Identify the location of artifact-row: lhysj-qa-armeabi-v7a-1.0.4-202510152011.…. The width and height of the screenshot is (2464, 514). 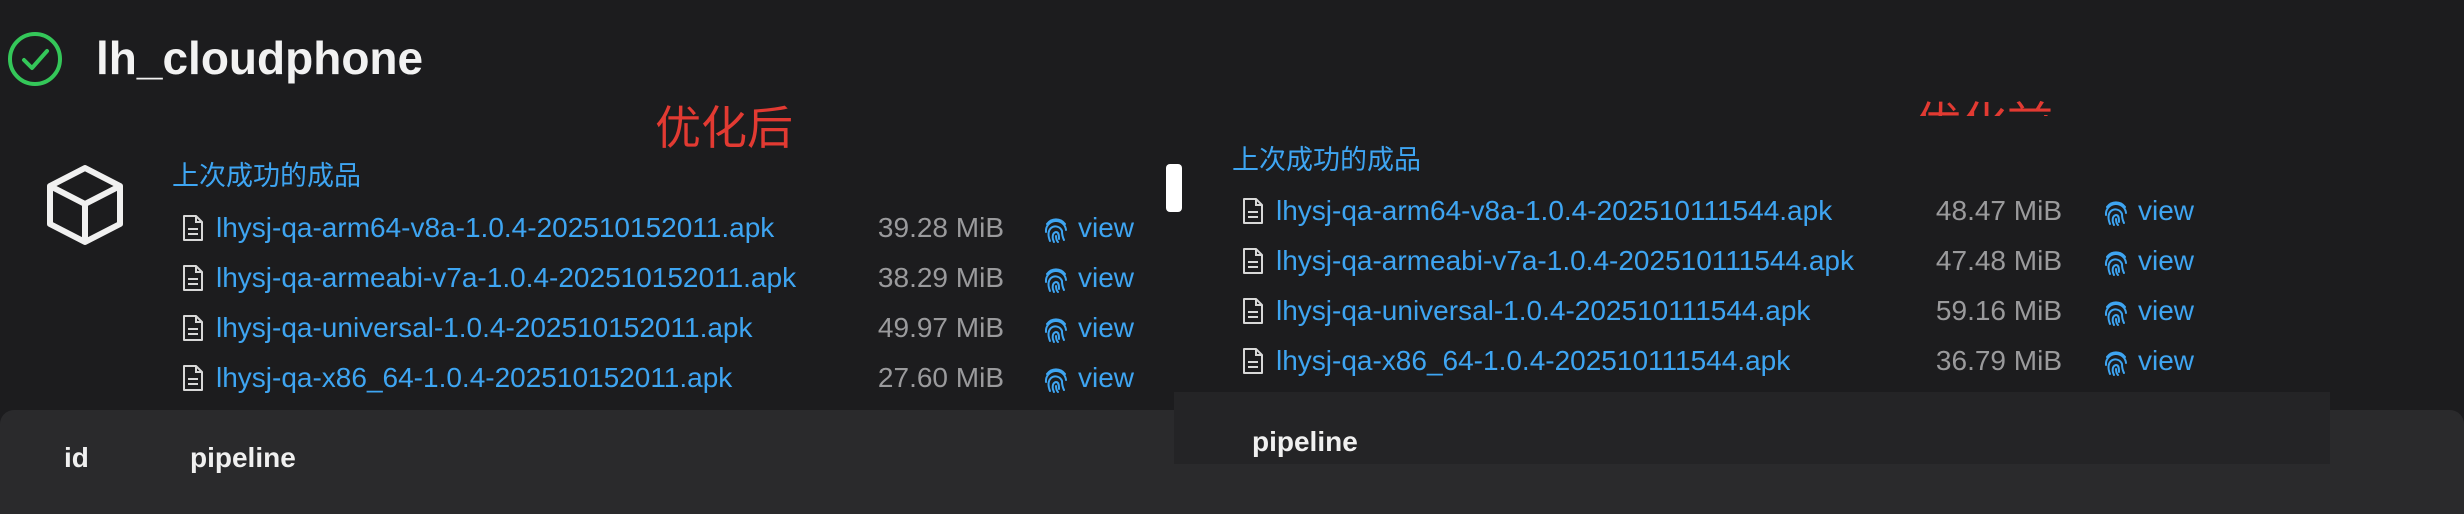
(670, 279).